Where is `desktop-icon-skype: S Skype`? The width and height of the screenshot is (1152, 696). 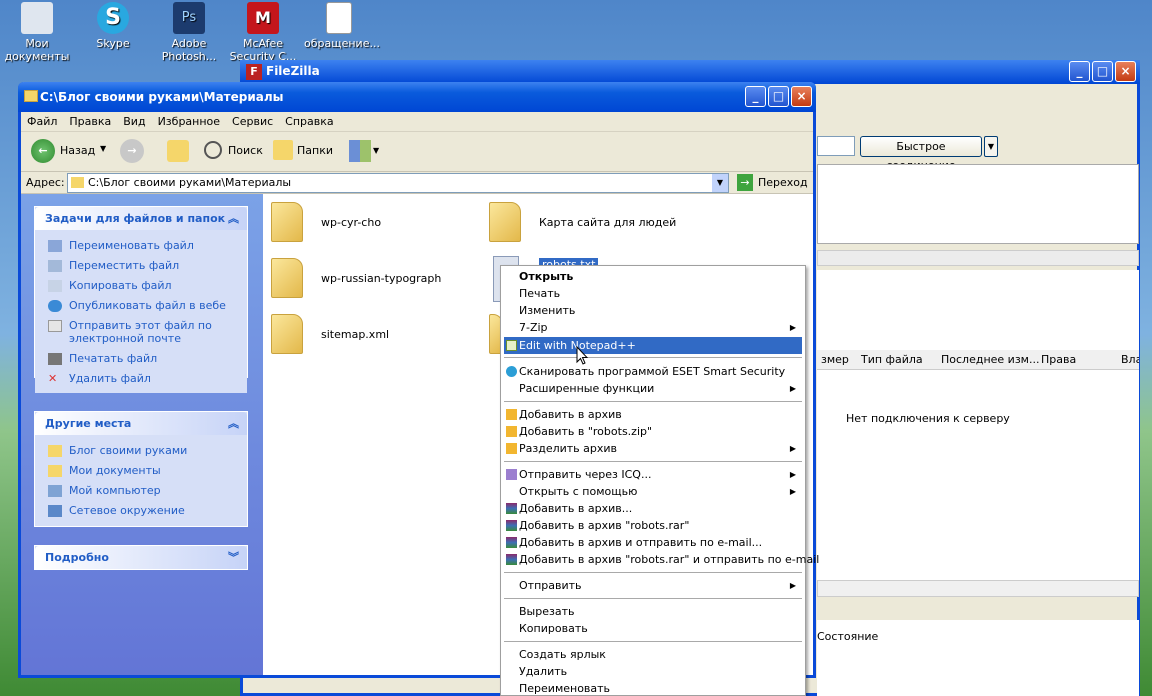
desktop-icon-skype: S Skype is located at coordinates (113, 26).